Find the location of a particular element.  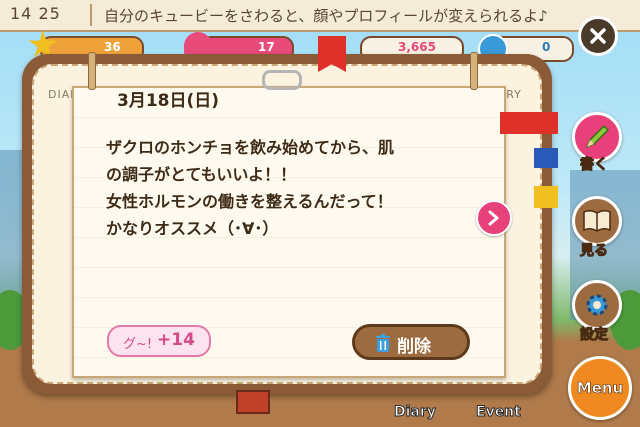

trash-icon is located at coordinates (383, 343).